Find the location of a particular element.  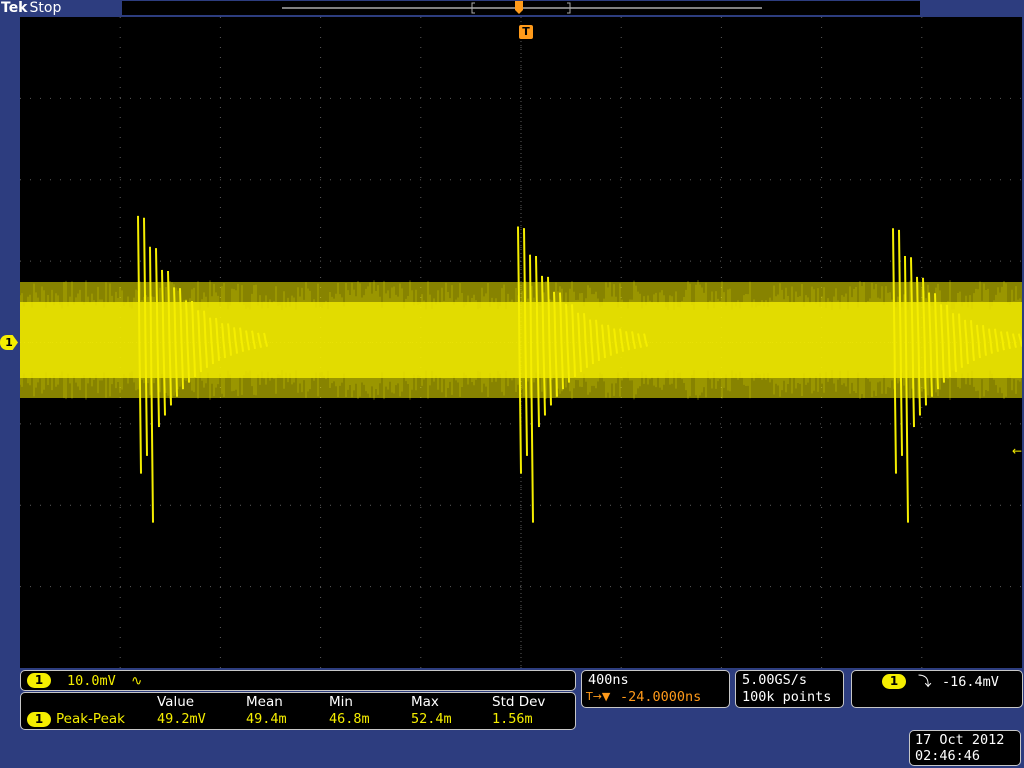

measure-header-mean: Mean is located at coordinates (264, 702).